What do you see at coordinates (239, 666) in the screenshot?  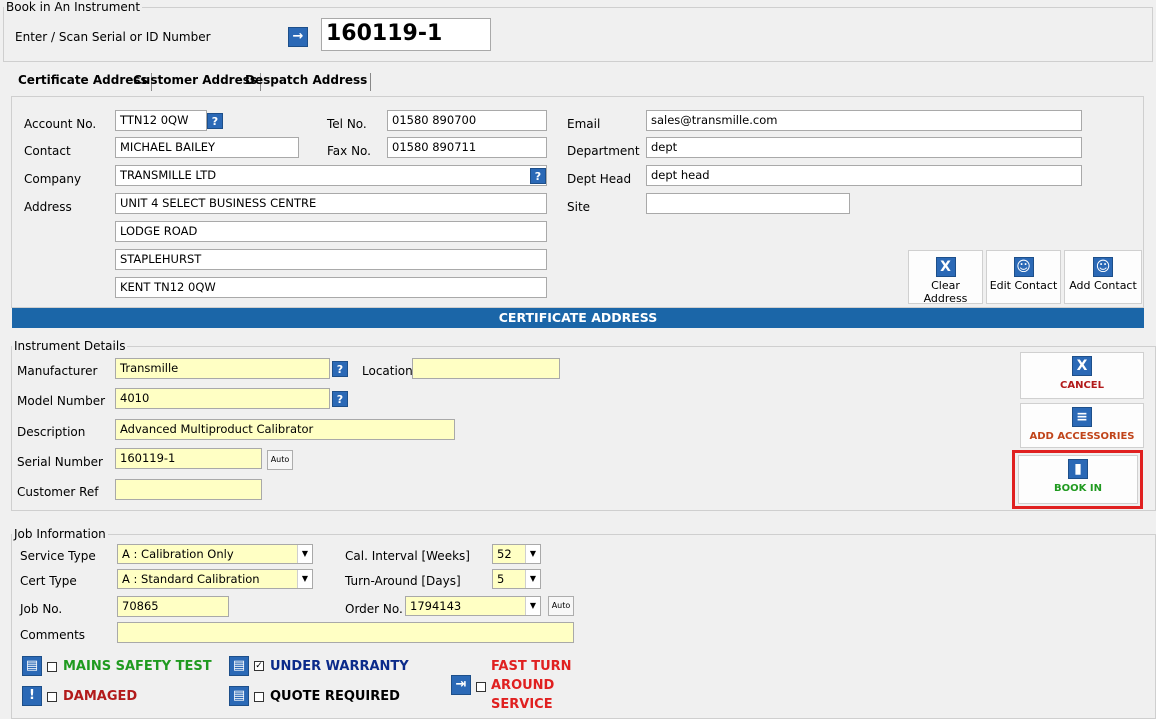 I see `warranty-icon: ▤` at bounding box center [239, 666].